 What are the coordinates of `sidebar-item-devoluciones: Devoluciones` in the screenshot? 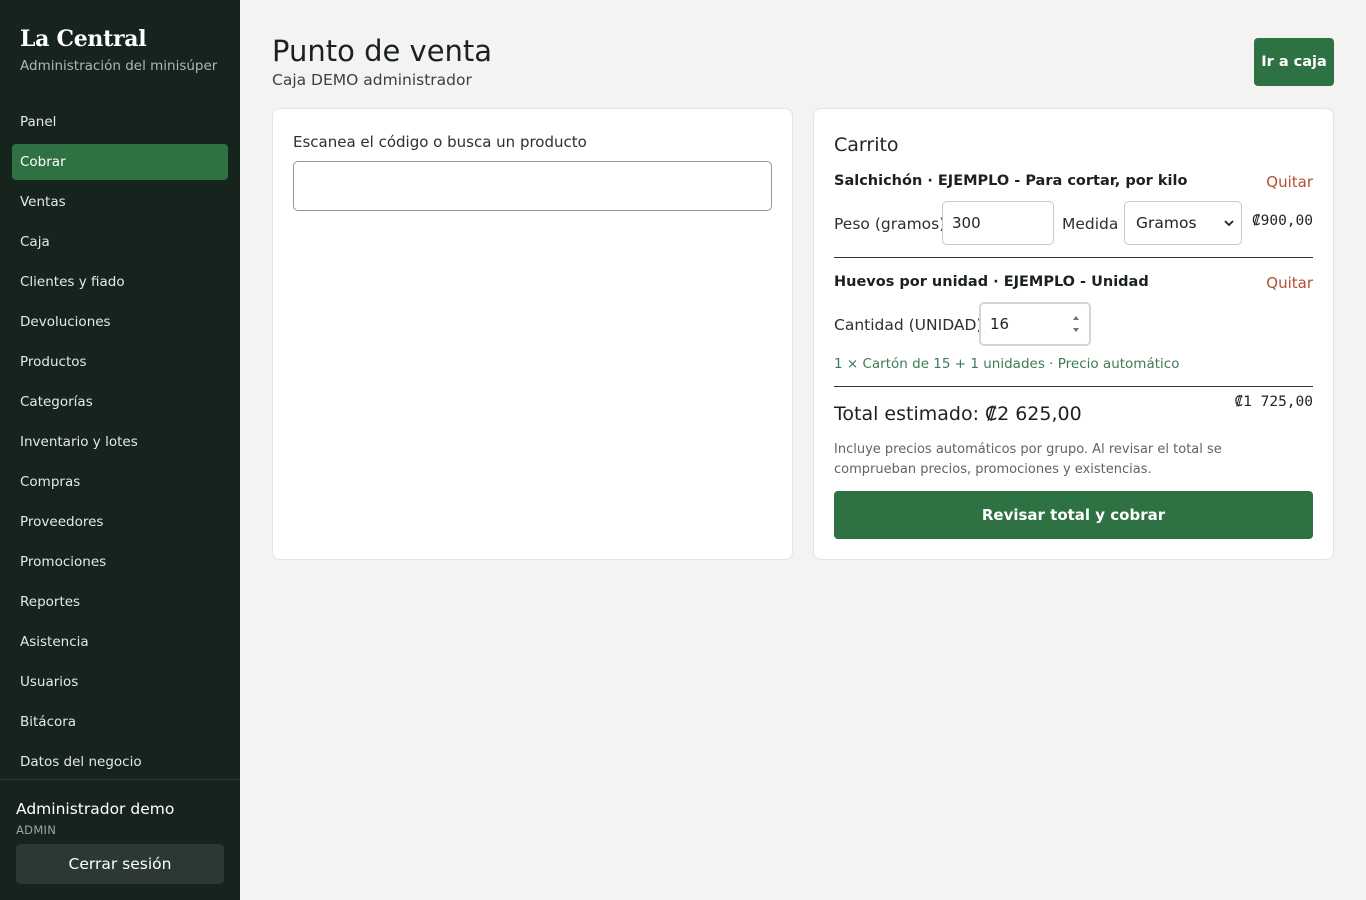 It's located at (120, 322).